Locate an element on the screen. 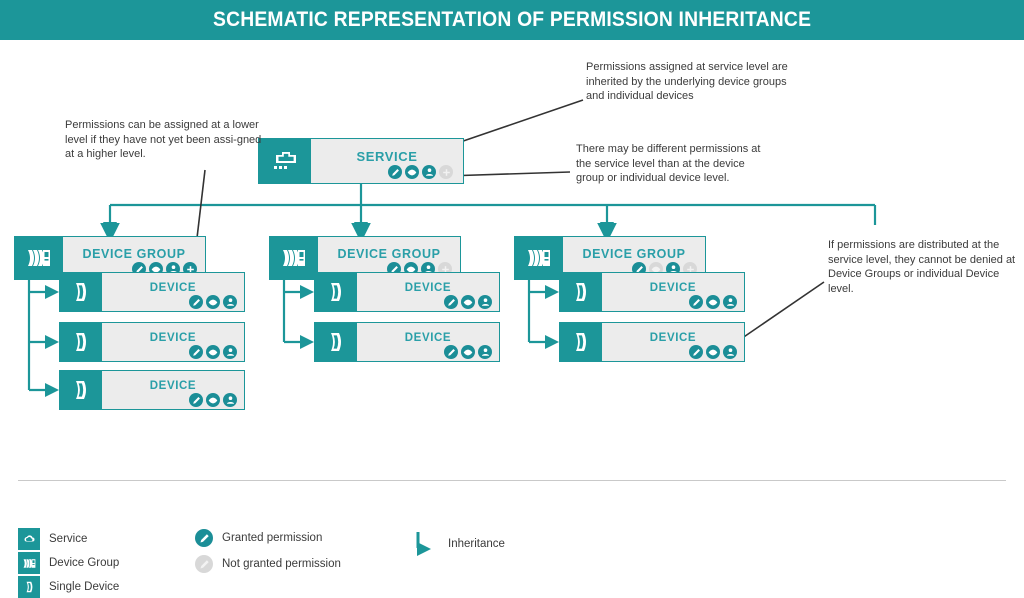 This screenshot has width=1024, height=598. legend-item-single-device: Single Device is located at coordinates (68, 587).